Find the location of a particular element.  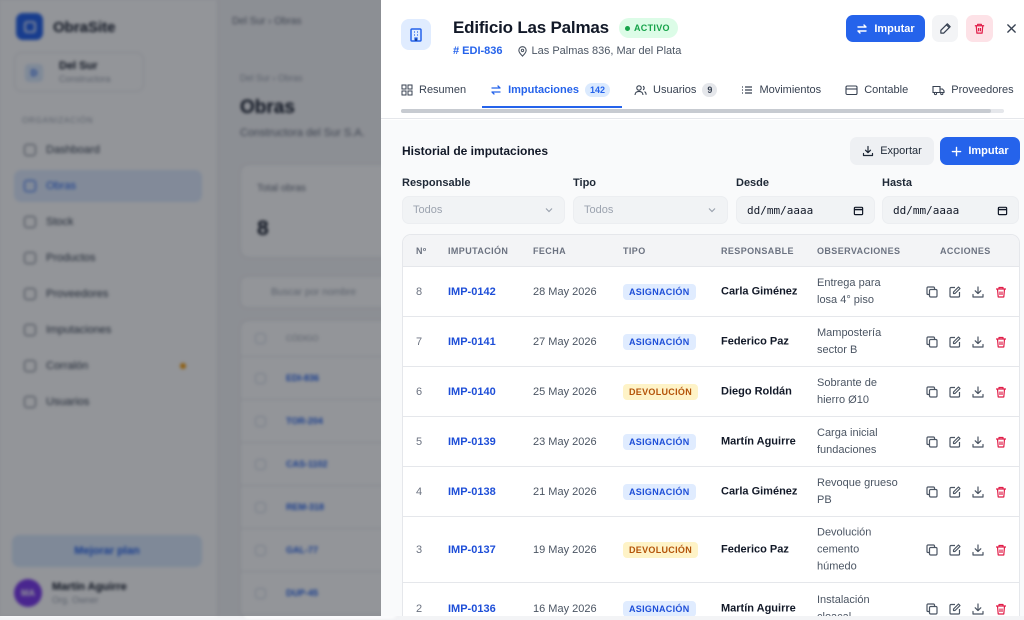

type-badge: DEVOLUCIÓN is located at coordinates (661, 549).